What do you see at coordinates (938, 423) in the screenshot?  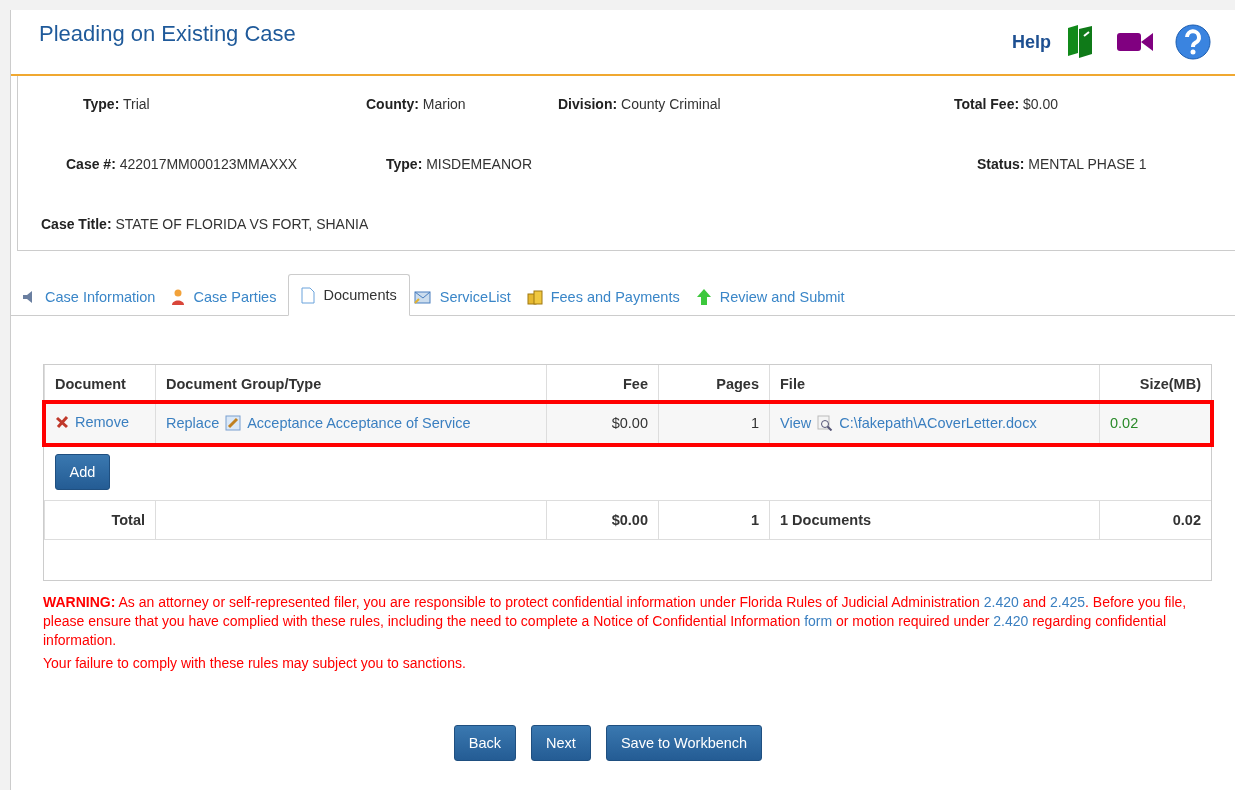 I see `file-link: C:\fakepath\ACoverLetter.docx` at bounding box center [938, 423].